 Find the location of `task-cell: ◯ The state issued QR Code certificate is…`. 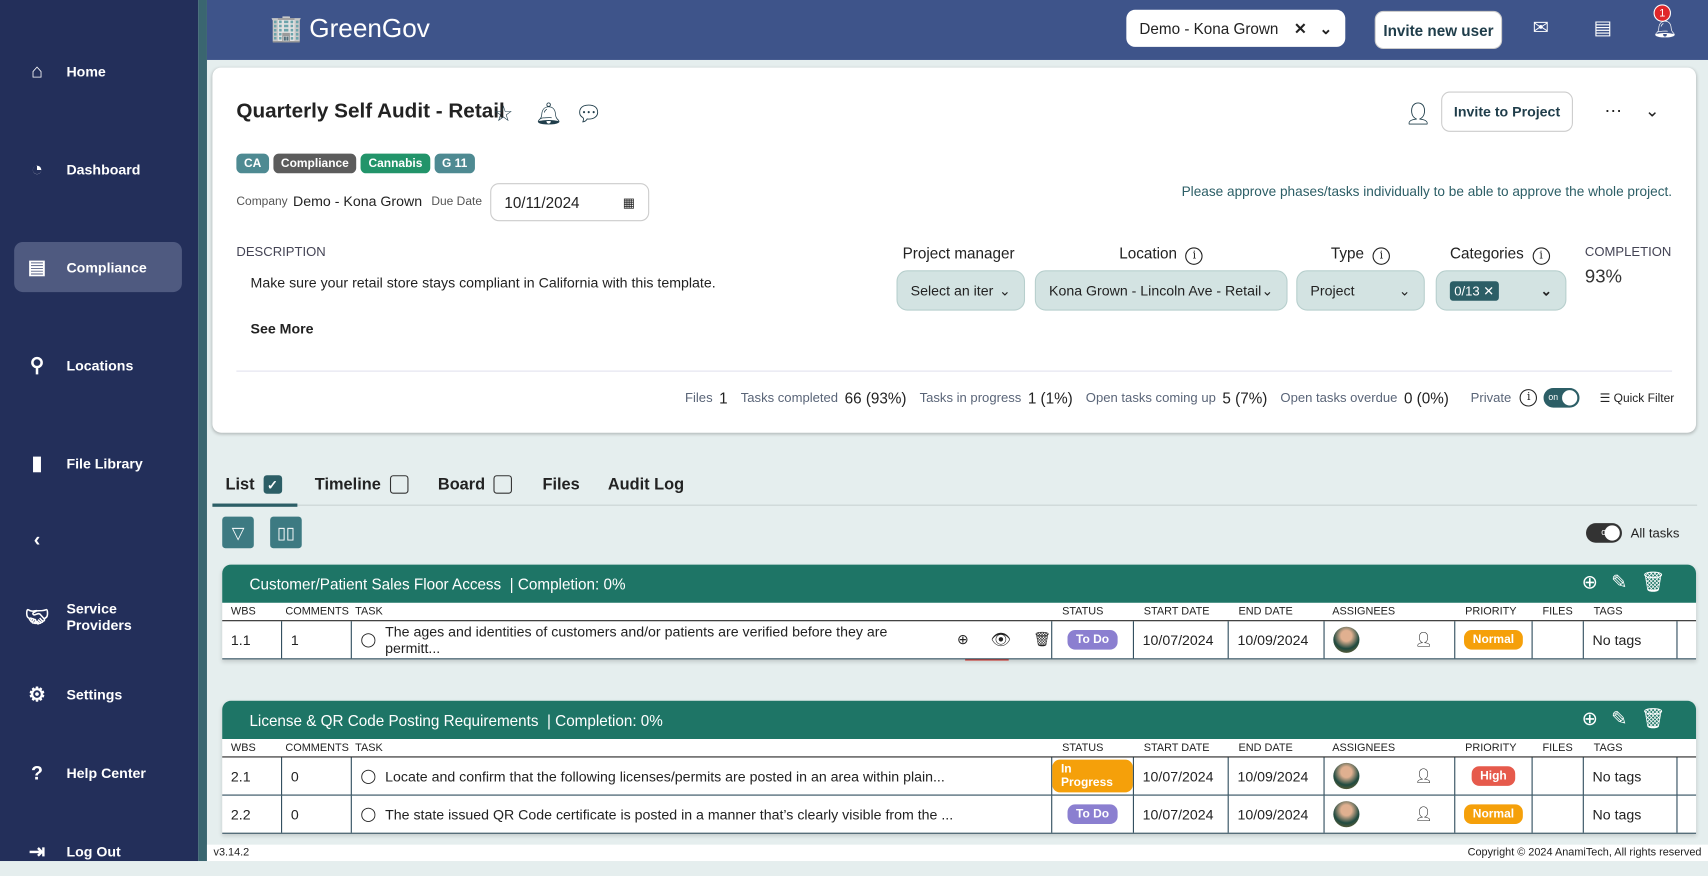

task-cell: ◯ The state issued QR Code certificate is… is located at coordinates (700, 814).